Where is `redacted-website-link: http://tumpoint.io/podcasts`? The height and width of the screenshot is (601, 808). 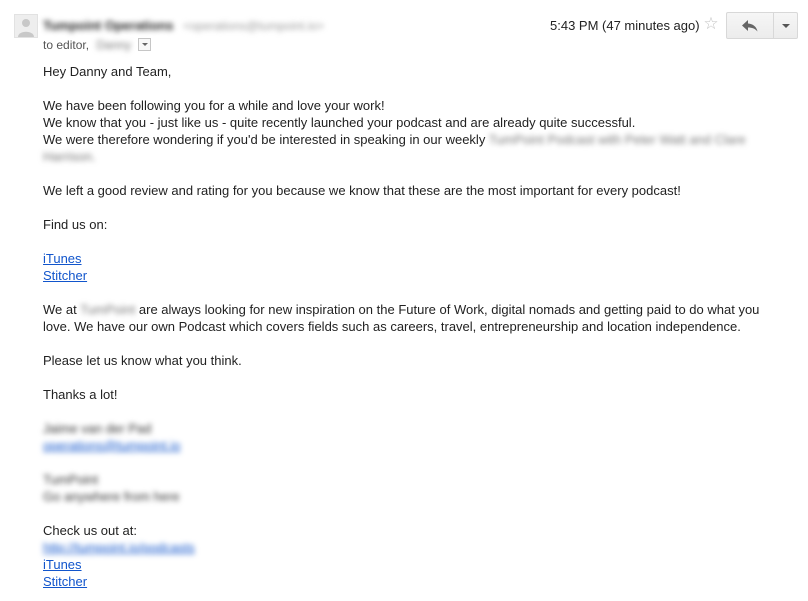 redacted-website-link: http://tumpoint.io/podcasts is located at coordinates (119, 547).